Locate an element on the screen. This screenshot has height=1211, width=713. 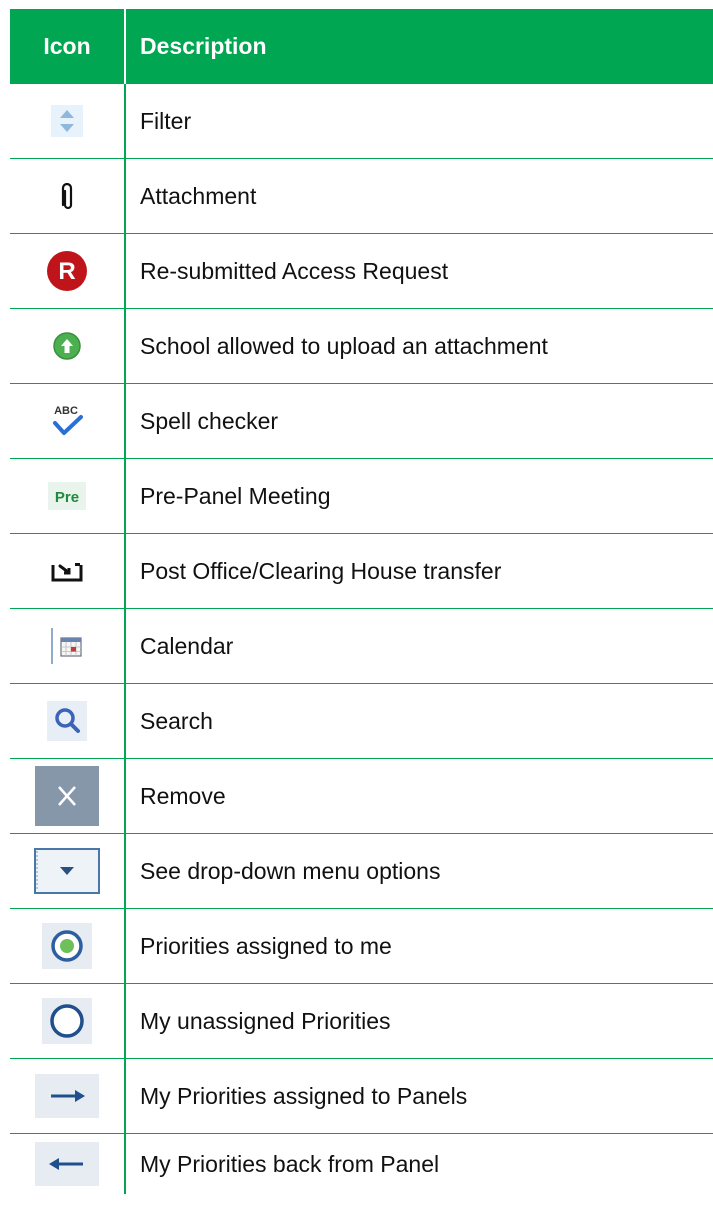
search-icon is located at coordinates (67, 721).